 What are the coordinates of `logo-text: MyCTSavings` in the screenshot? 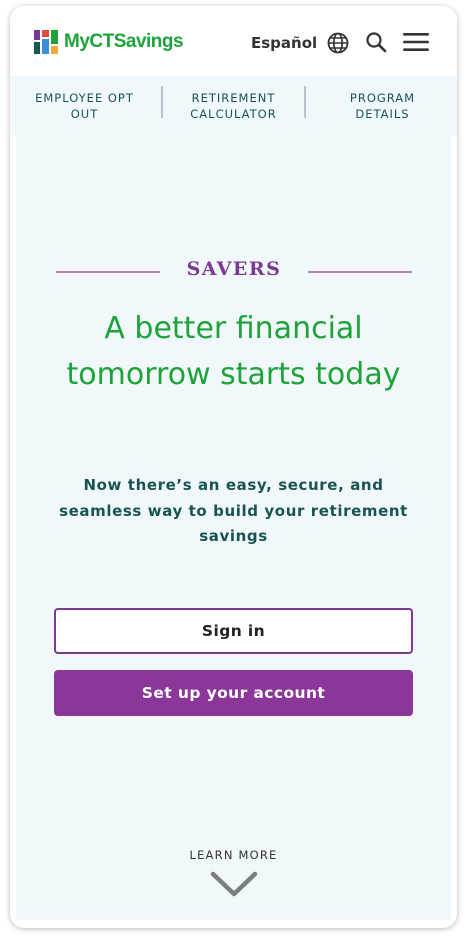 It's located at (124, 41).